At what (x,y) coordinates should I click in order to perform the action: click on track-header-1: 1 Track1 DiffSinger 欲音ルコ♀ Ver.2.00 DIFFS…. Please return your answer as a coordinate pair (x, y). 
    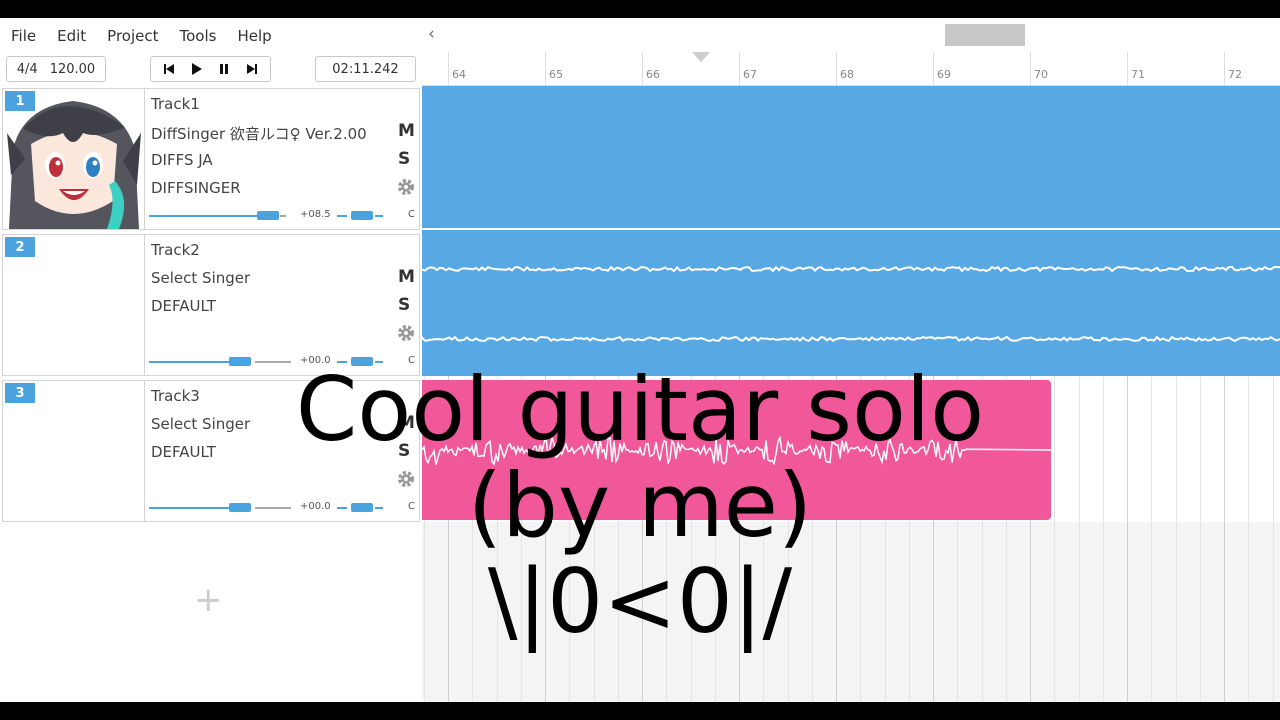
    Looking at the image, I should click on (211, 159).